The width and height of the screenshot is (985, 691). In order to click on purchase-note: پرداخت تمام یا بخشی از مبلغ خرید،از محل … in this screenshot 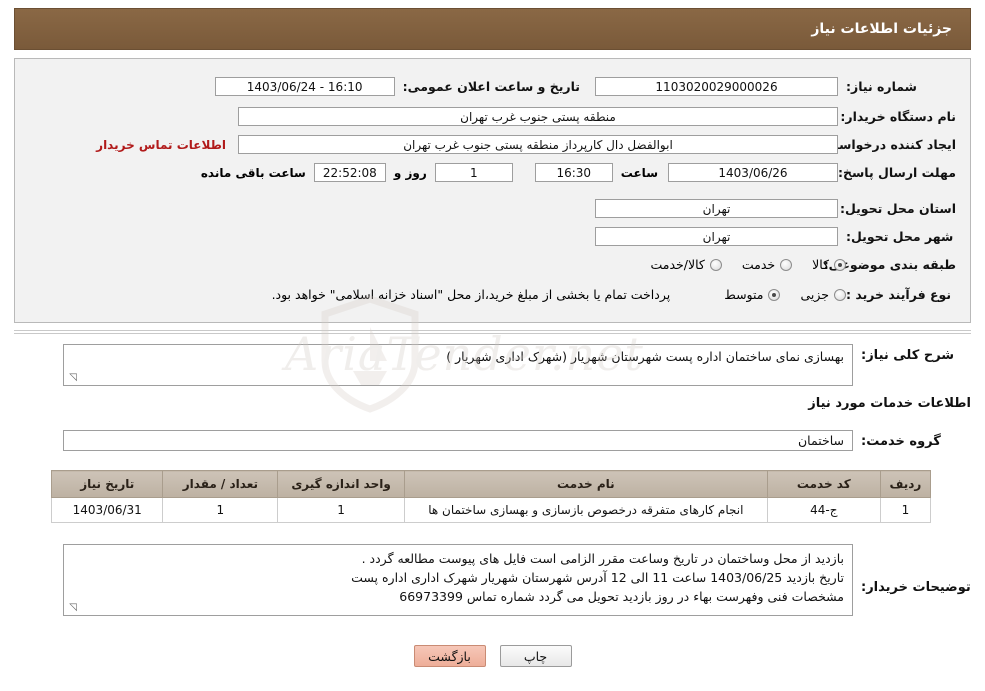, I will do `click(471, 294)`.